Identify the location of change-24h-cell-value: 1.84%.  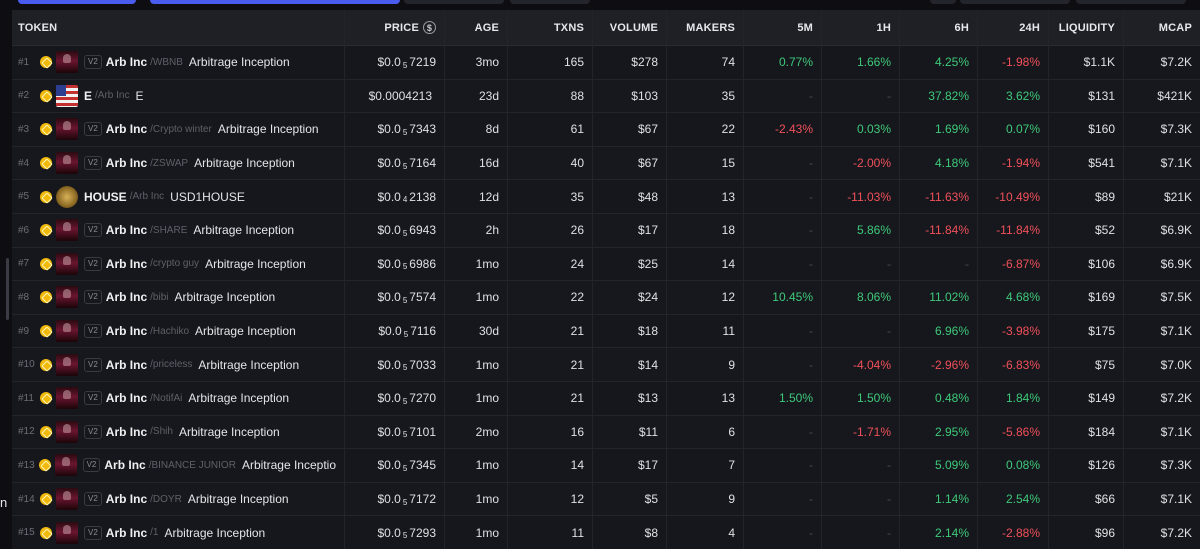
(1022, 398).